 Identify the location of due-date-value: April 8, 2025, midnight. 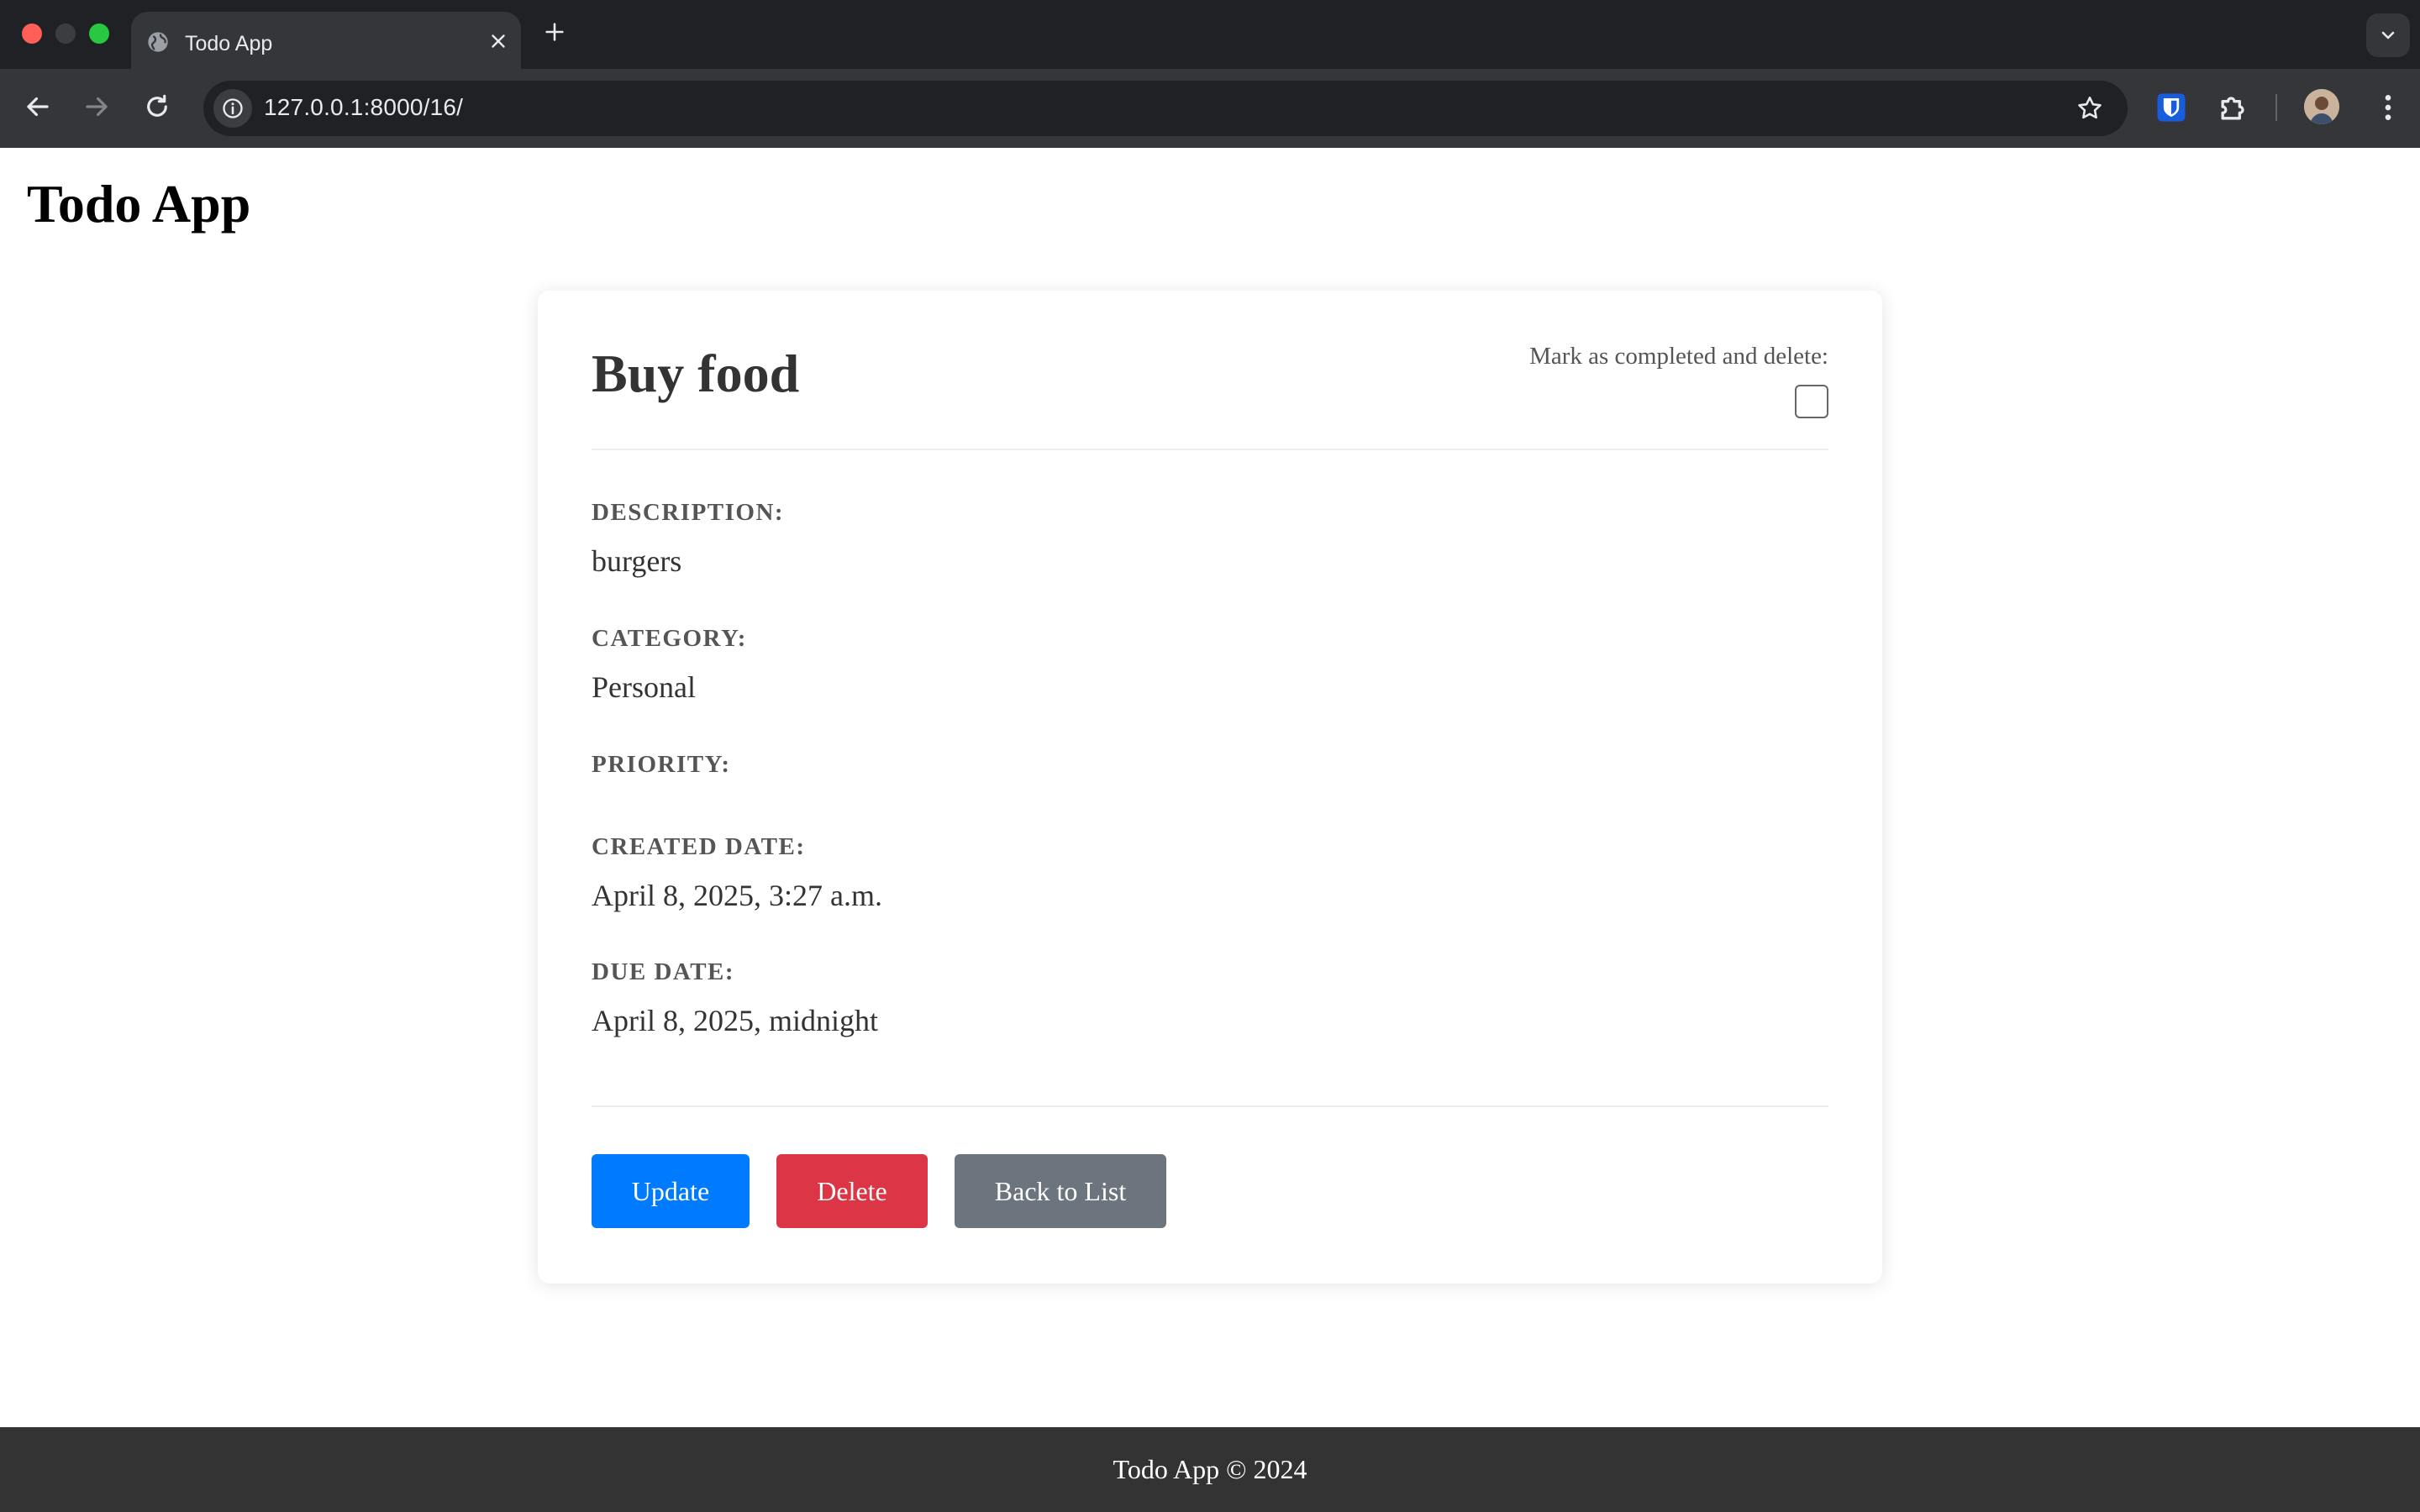
(735, 1020).